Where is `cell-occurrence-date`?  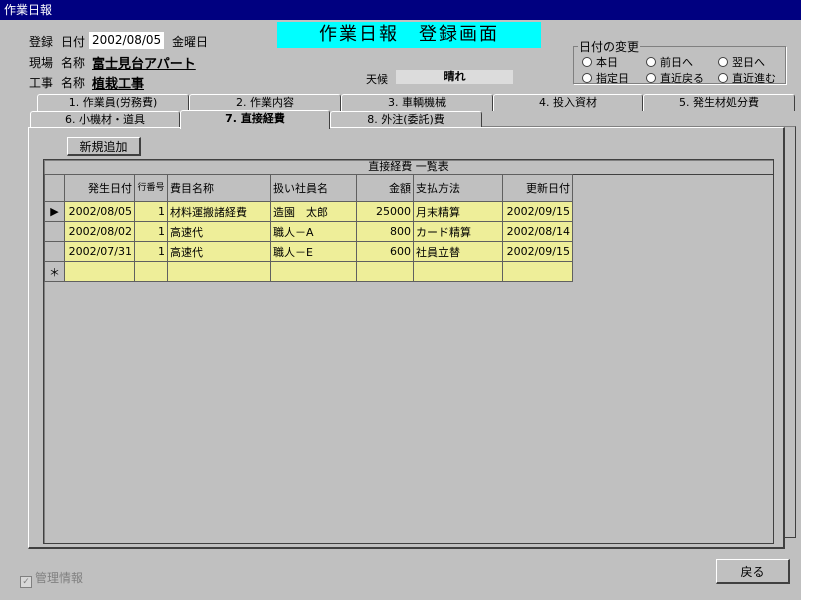 cell-occurrence-date is located at coordinates (99, 271).